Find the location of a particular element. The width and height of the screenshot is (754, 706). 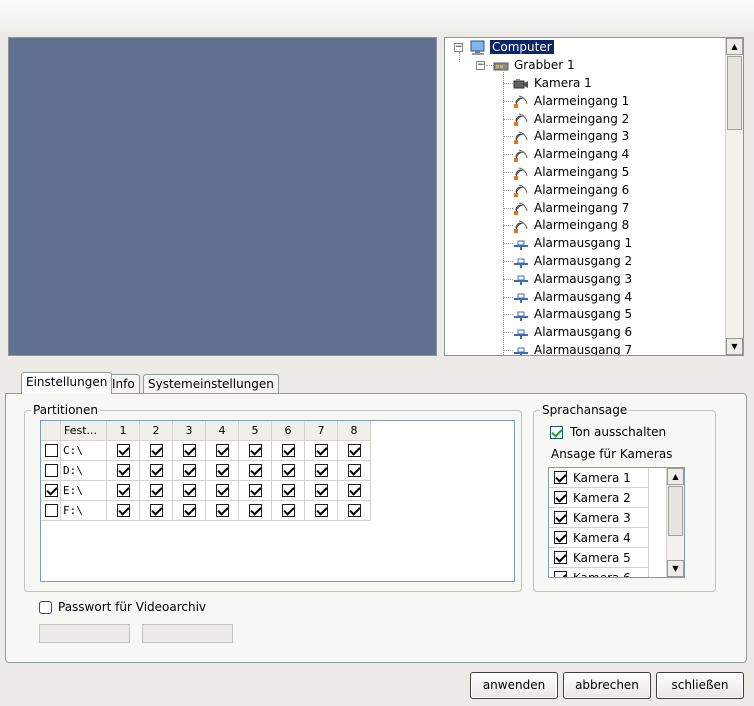

grid-column-header: 5 is located at coordinates (255, 431).